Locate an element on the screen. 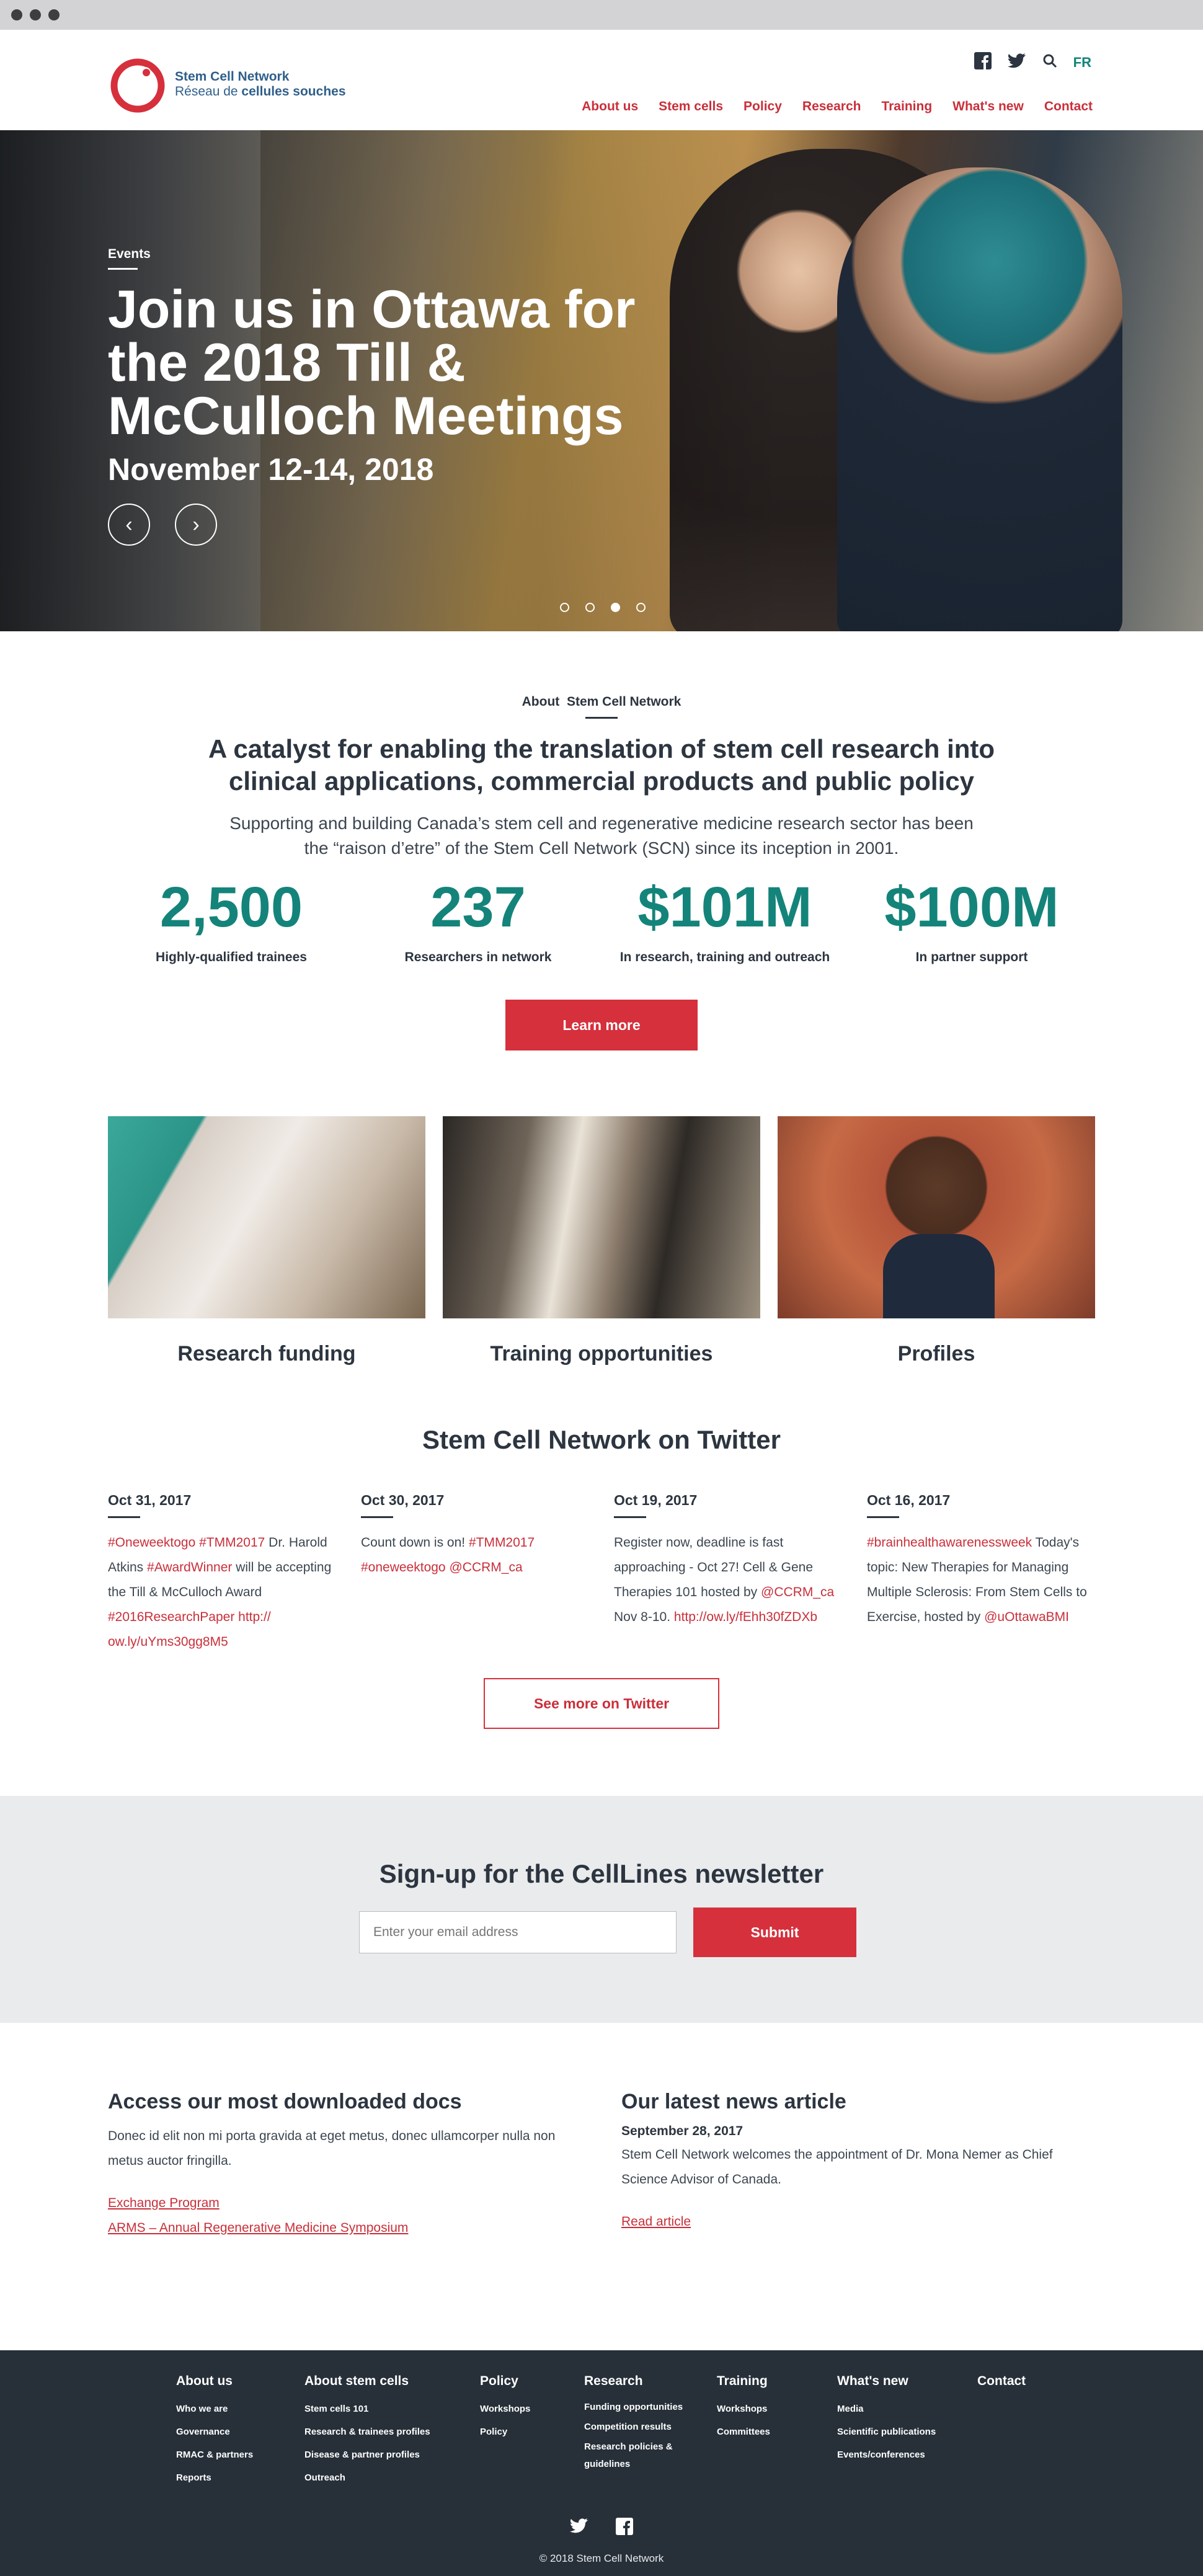  footer-link: Funding opportunities is located at coordinates (637, 2407).